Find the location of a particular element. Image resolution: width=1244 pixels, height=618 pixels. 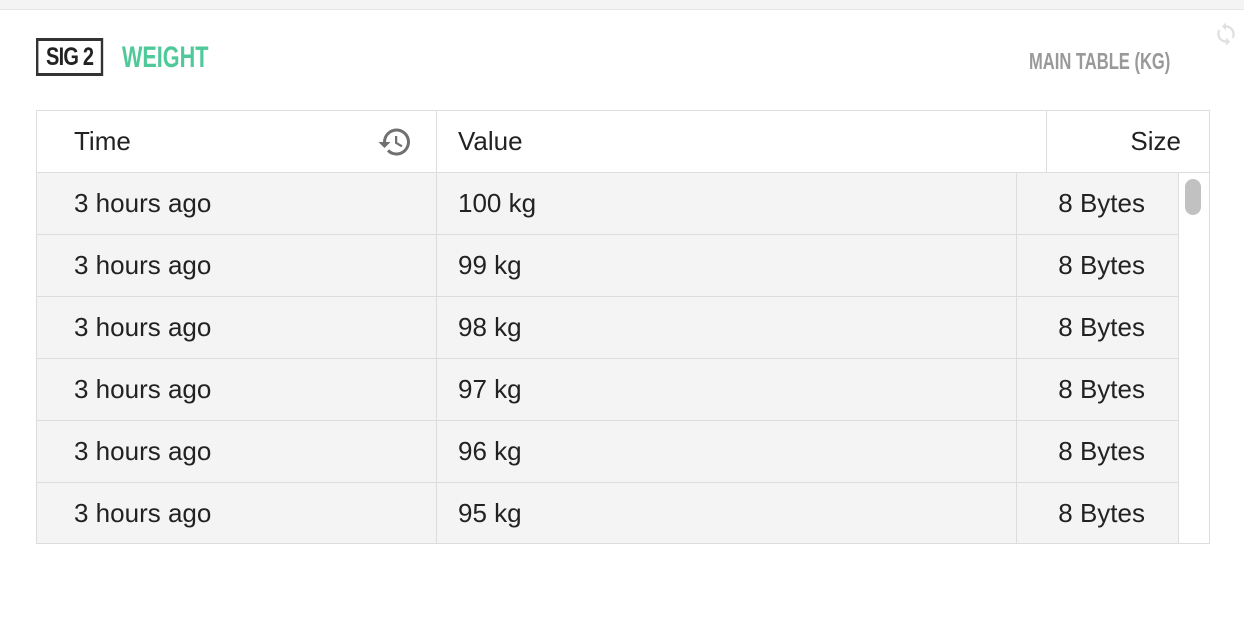

column-header-value: Value is located at coordinates (742, 141).